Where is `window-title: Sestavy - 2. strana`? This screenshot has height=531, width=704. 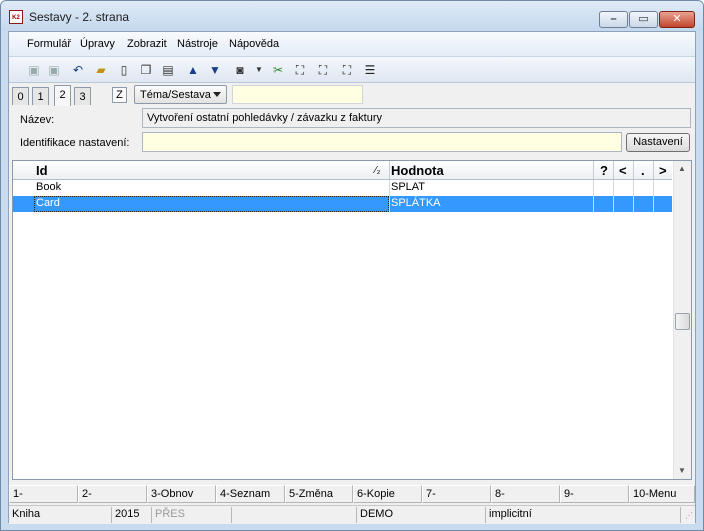
window-title: Sestavy - 2. strana is located at coordinates (79, 17).